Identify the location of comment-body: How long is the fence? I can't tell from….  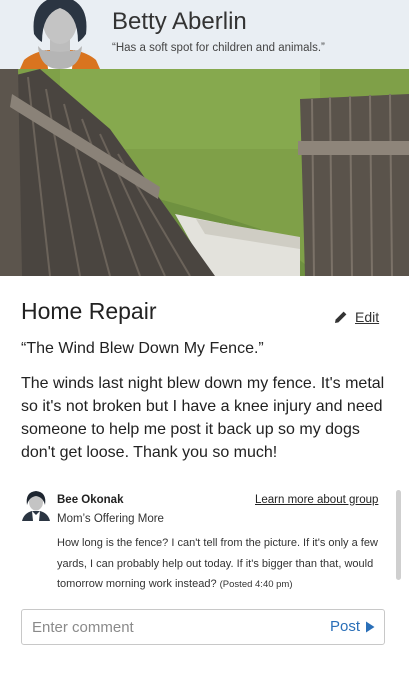
(217, 563).